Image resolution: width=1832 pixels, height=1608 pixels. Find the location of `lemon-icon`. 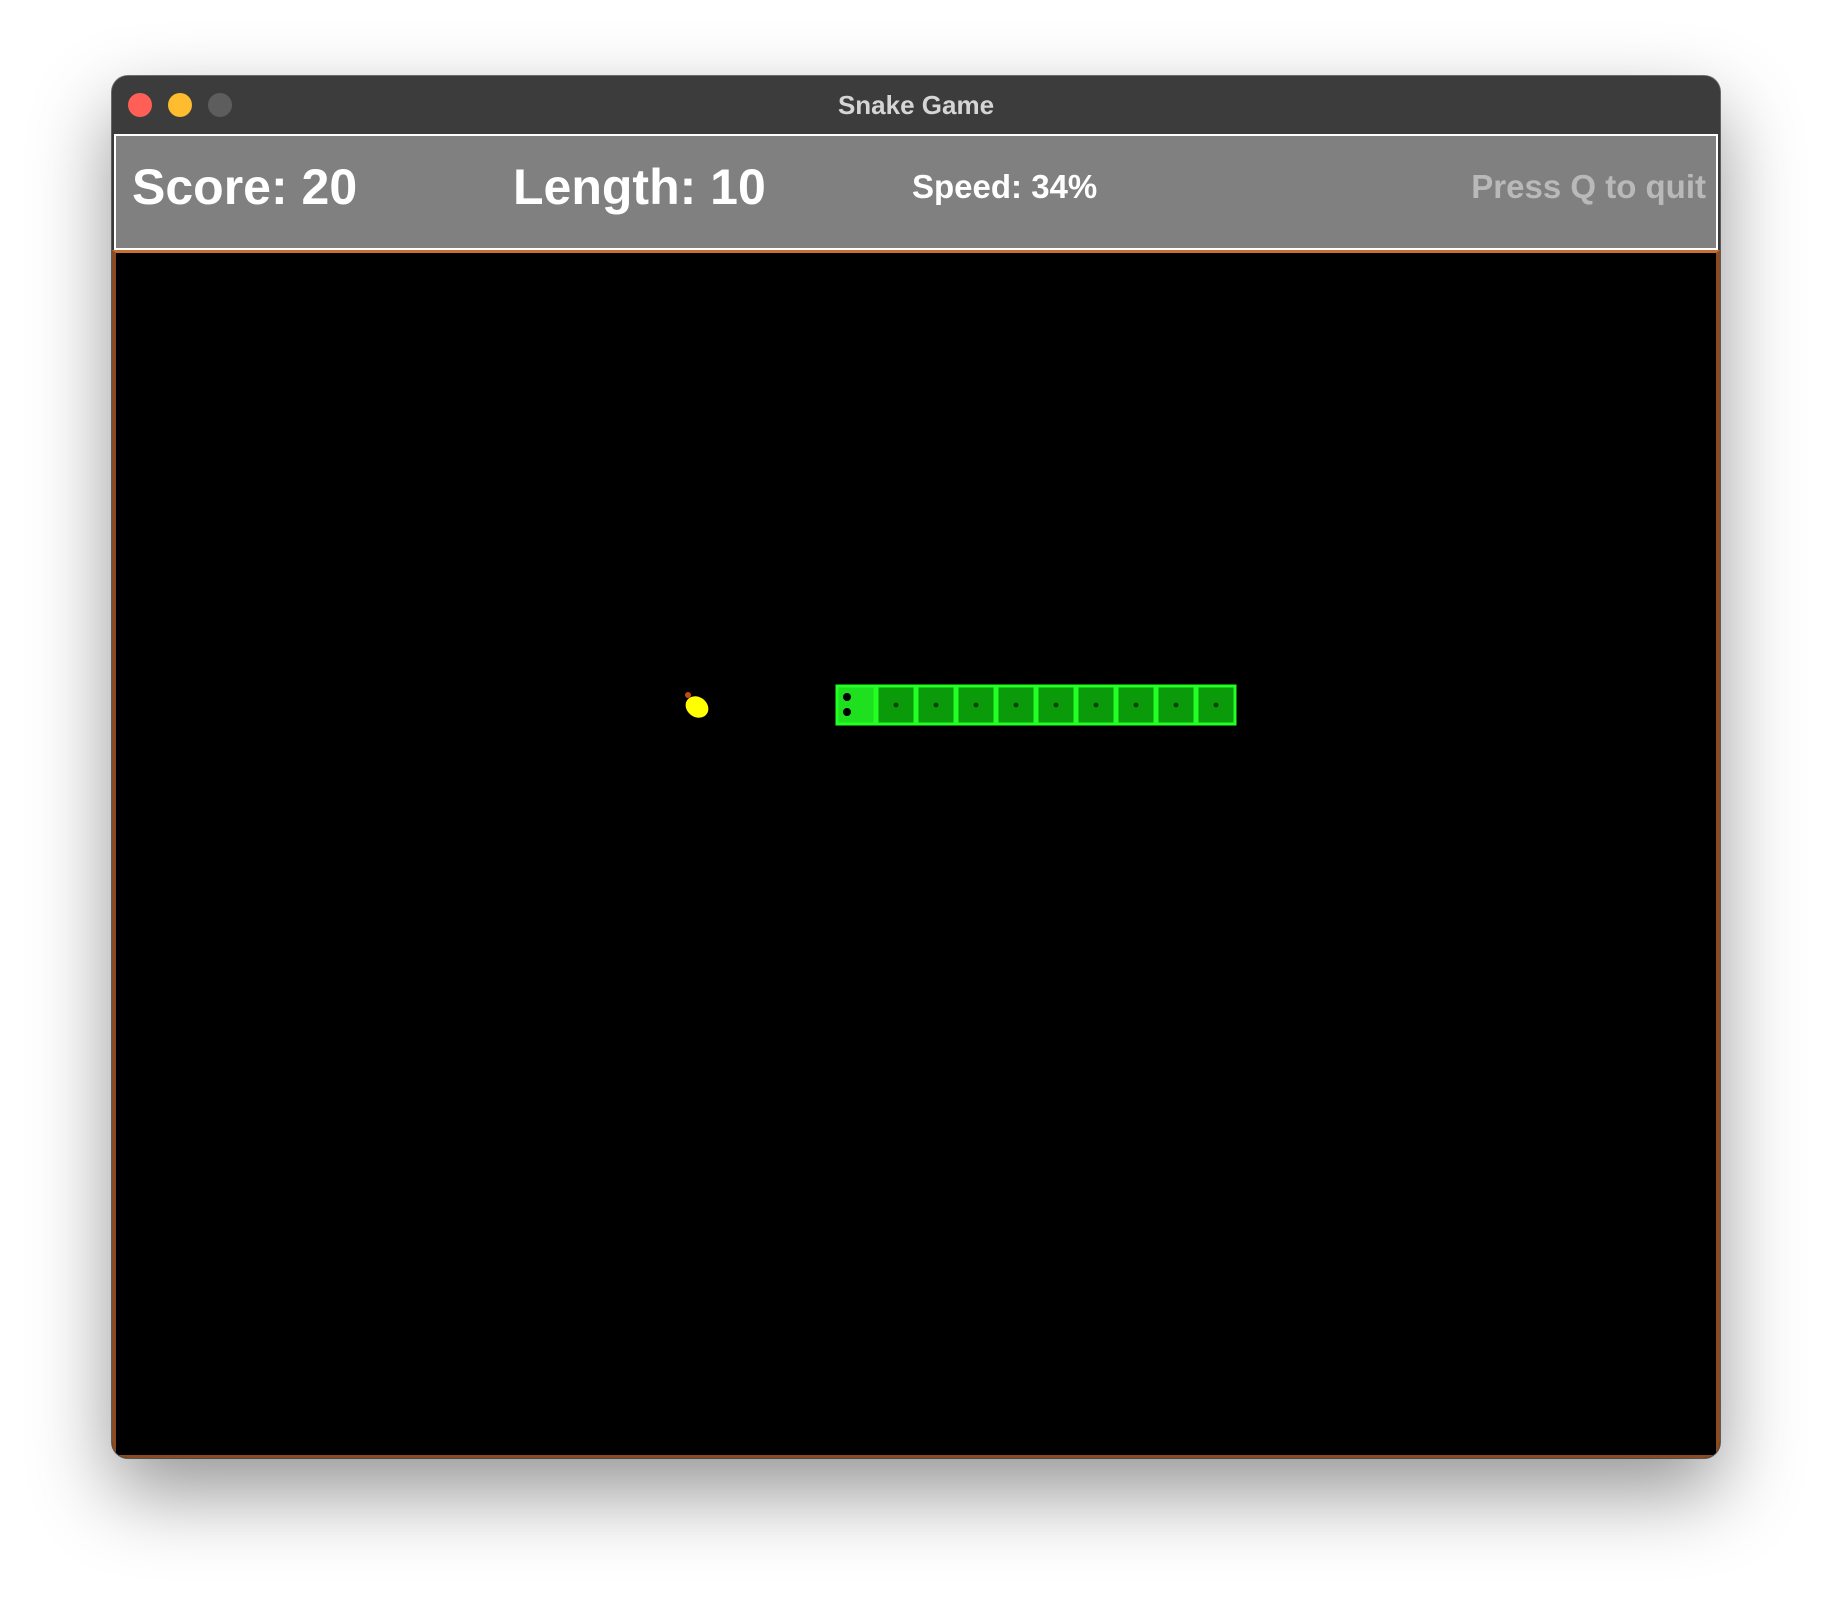

lemon-icon is located at coordinates (697, 705).